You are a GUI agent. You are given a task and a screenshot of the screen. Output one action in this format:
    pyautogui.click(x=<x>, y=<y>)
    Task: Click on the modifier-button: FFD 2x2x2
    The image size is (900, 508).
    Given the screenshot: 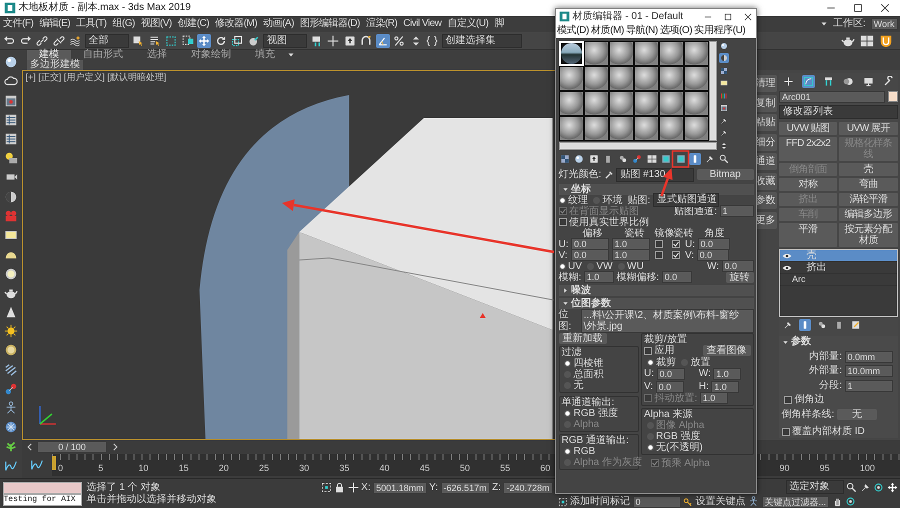 What is the action you would take?
    pyautogui.click(x=808, y=148)
    